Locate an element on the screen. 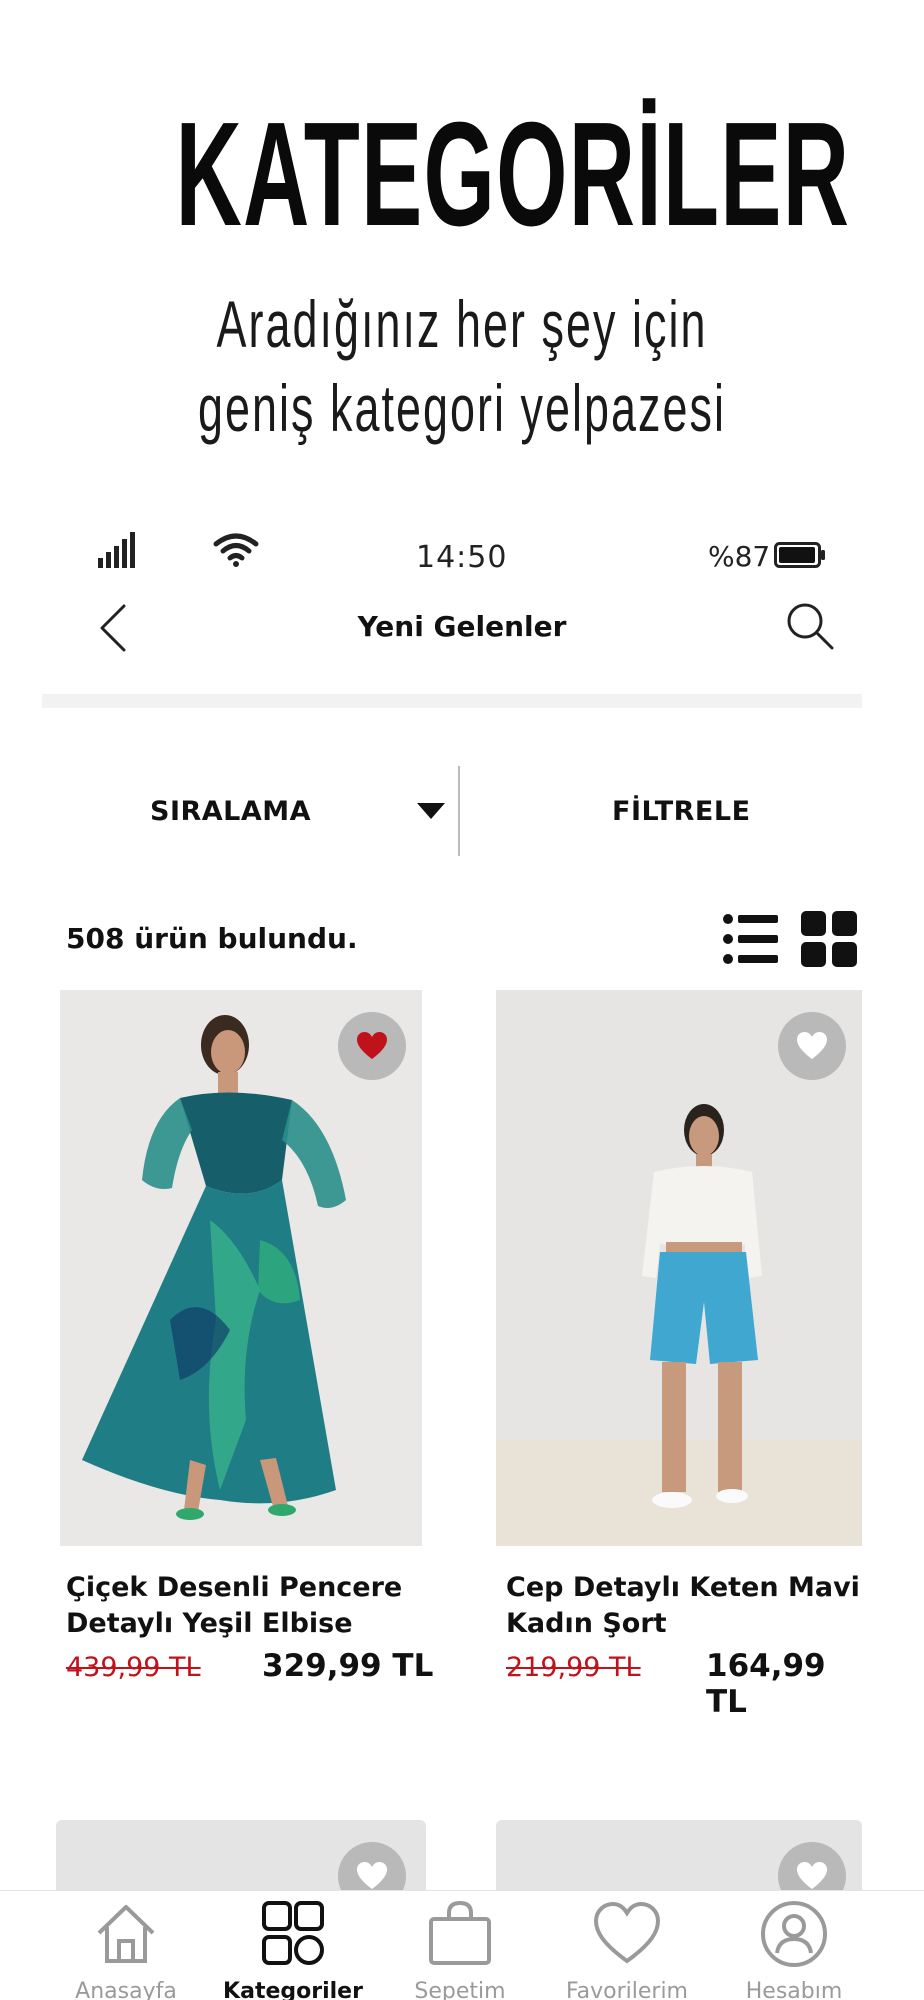 Image resolution: width=924 pixels, height=2000 pixels. tab-label: Kategoriler is located at coordinates (293, 1989).